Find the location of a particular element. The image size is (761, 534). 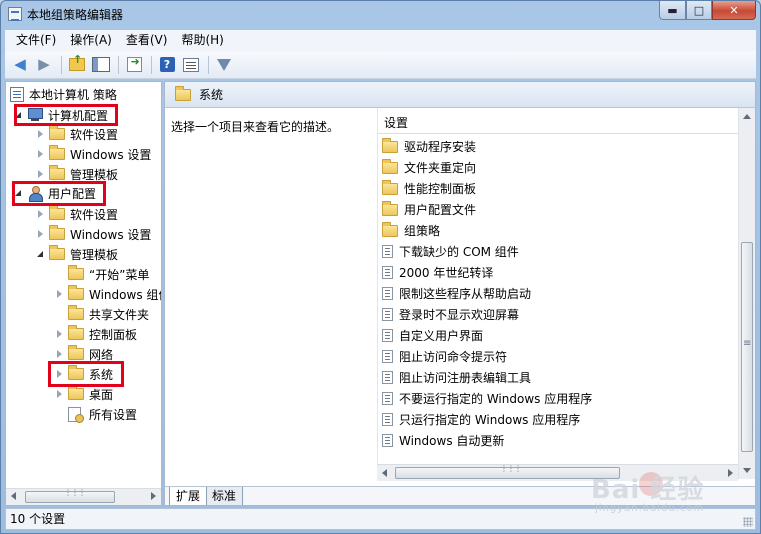

title-bar: 本地组策略编辑器 ▬ □ ✕ is located at coordinates (380, 15).